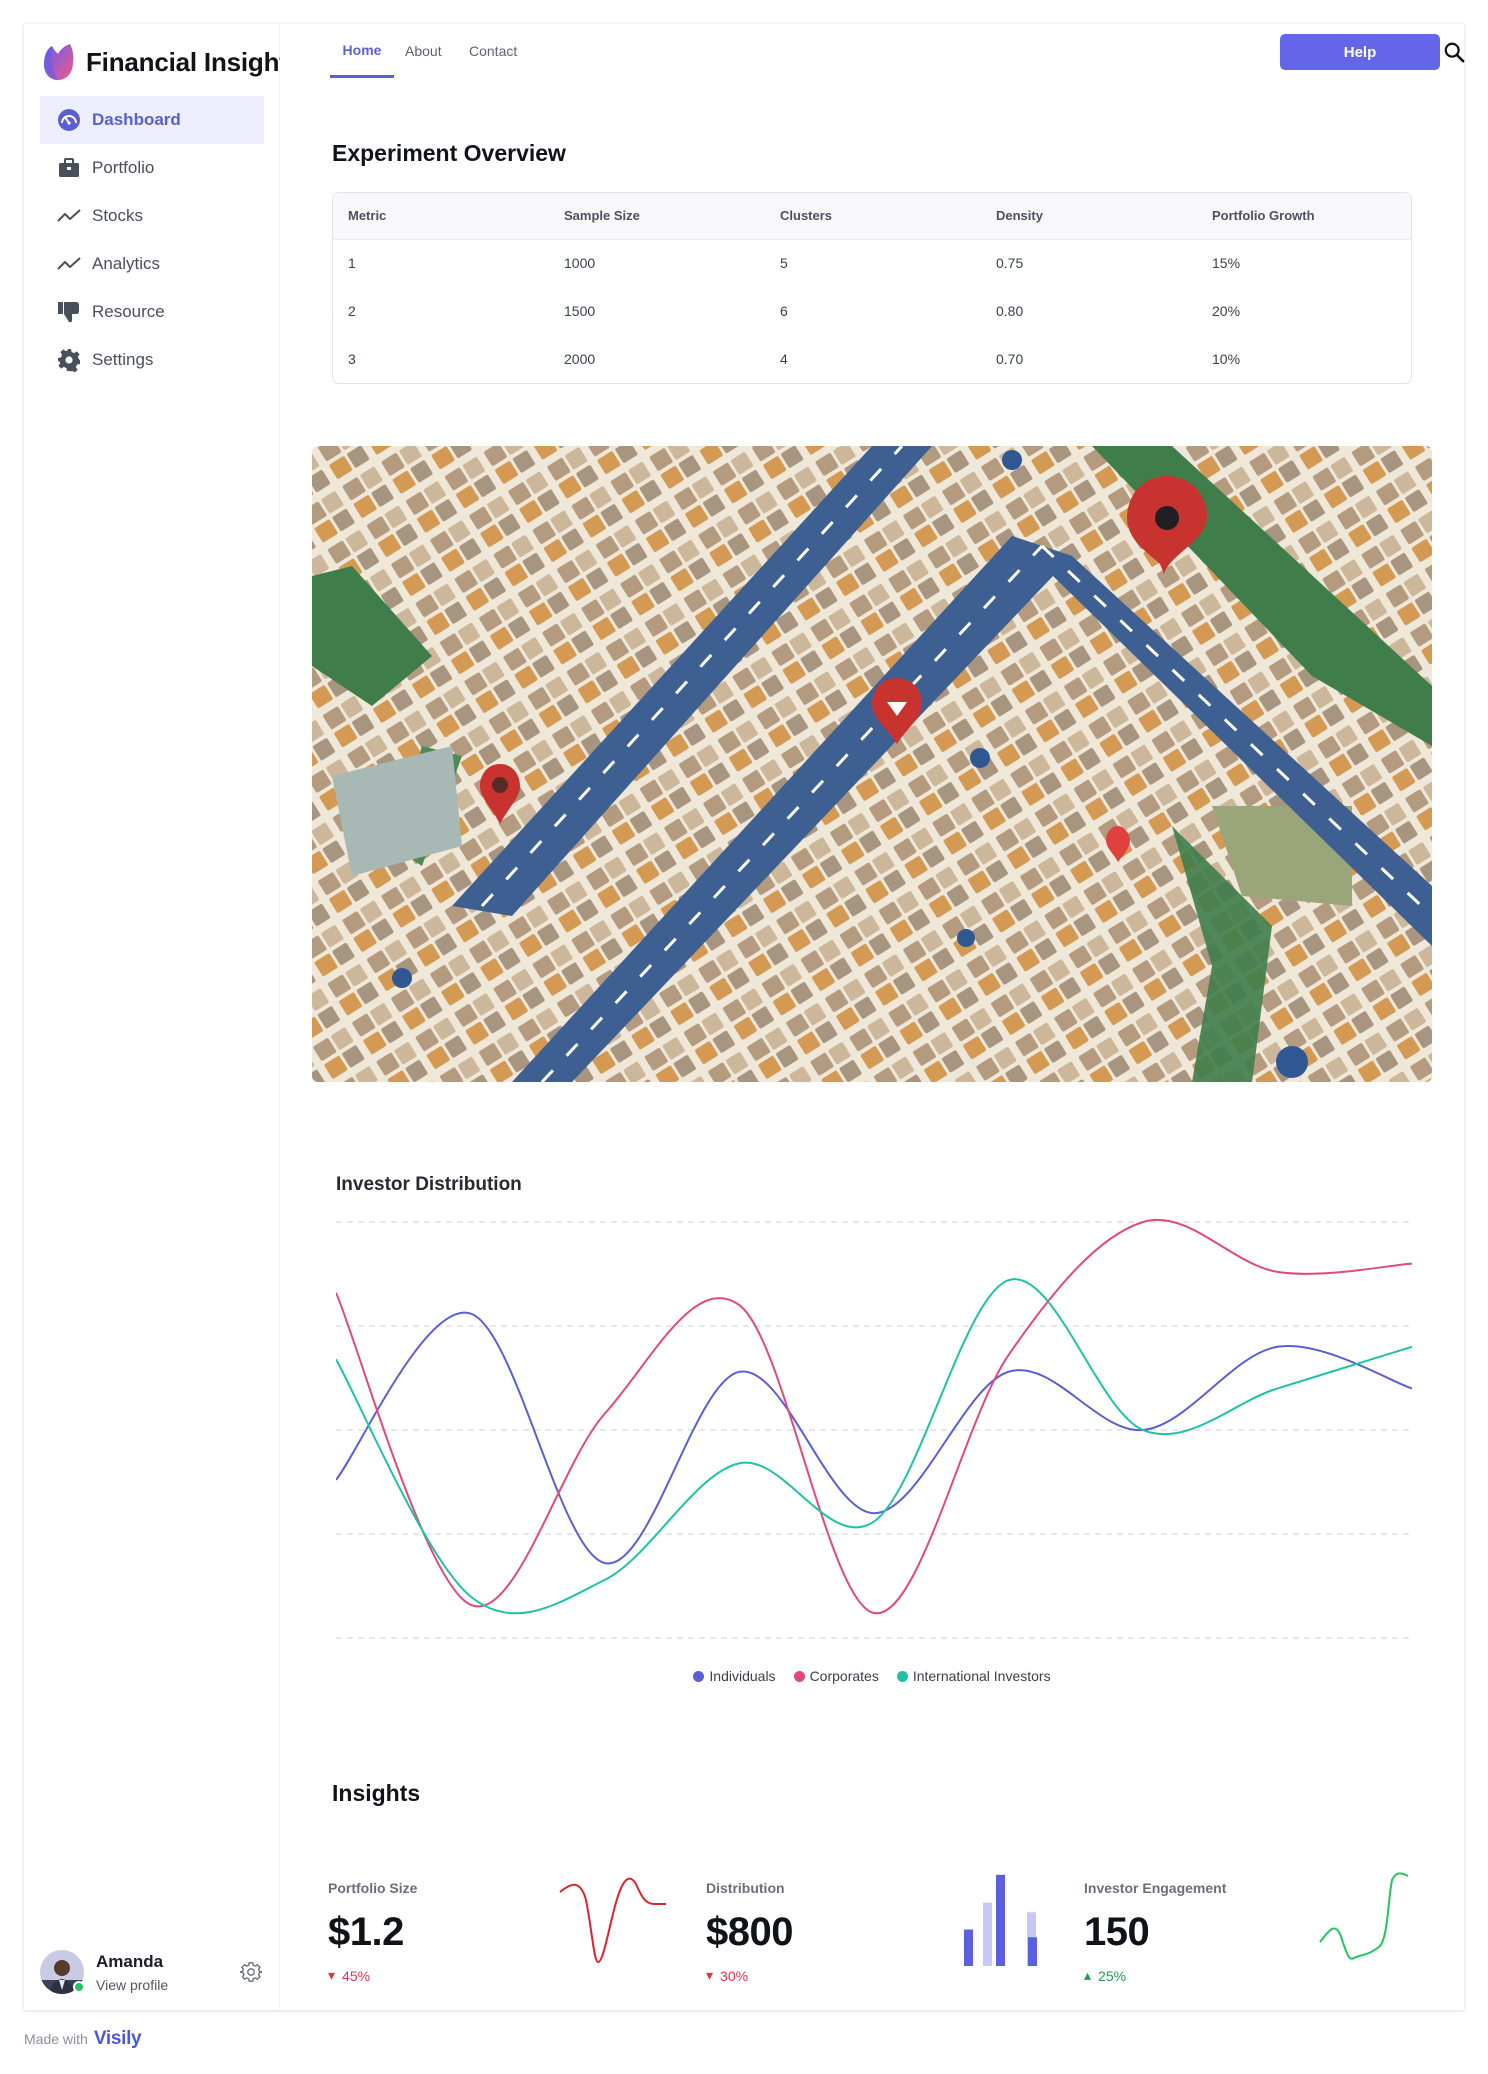 The image size is (1488, 2074). I want to click on top-navbar: Home About Contact Help, so click(872, 52).